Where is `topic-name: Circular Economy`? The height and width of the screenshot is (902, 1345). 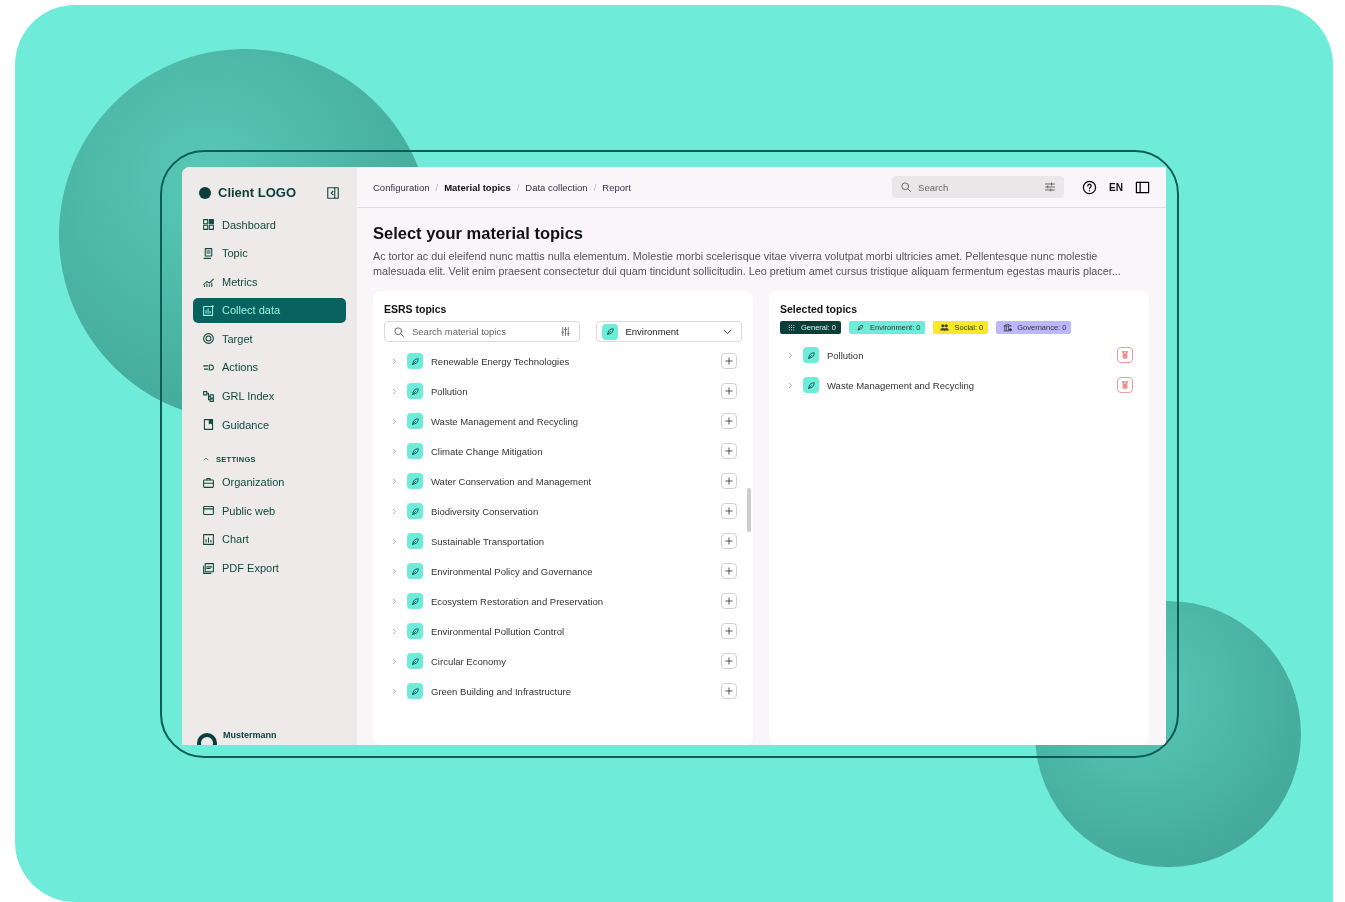 topic-name: Circular Economy is located at coordinates (469, 661).